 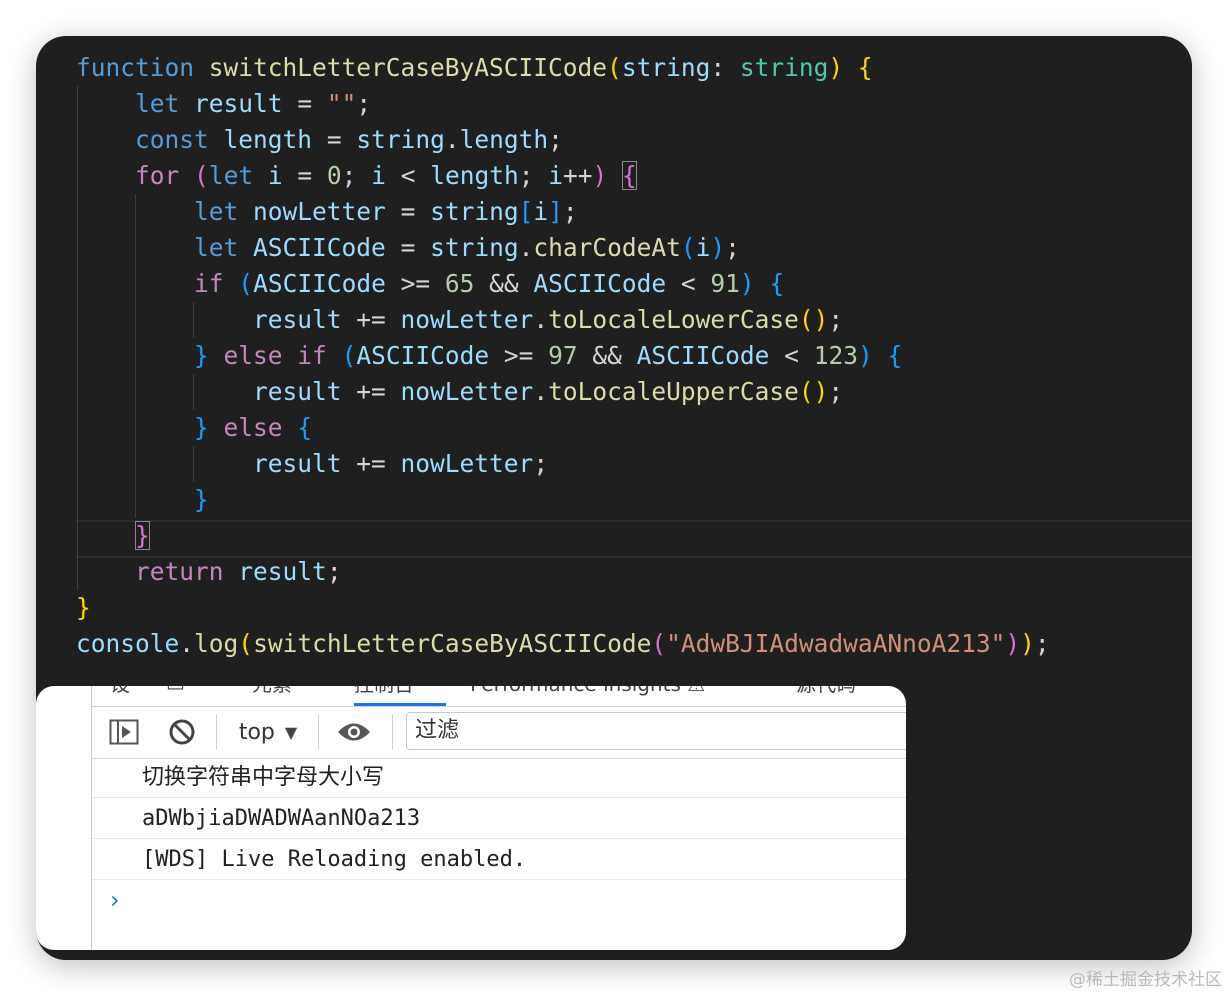 I want to click on code-token: switchLetterCaseByASCIICode, so click(x=452, y=643).